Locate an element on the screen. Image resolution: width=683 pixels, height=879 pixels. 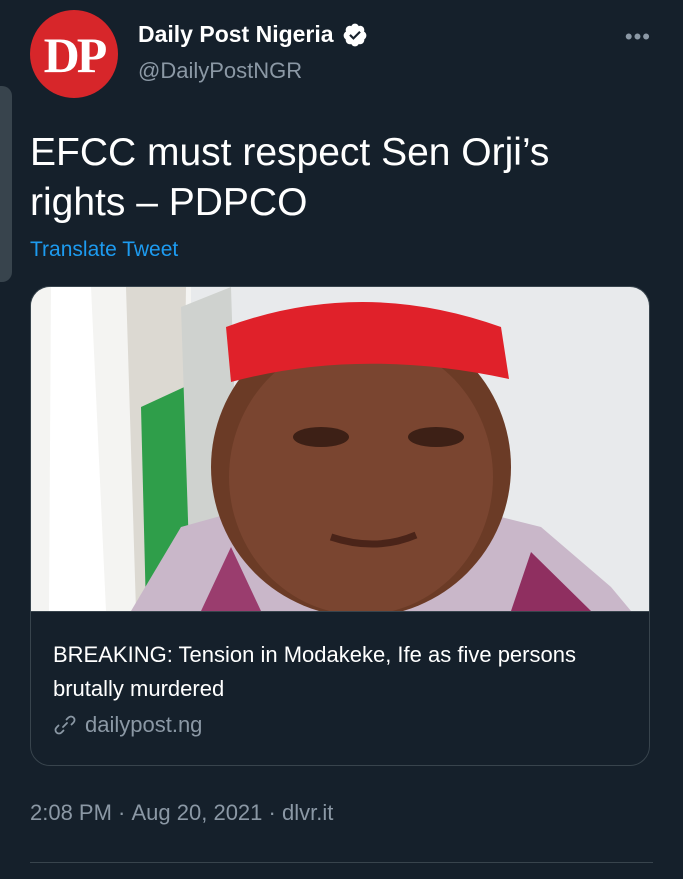
tweet-meta: 2:08 PM · Aug 20, 2021 · dlvr.it is located at coordinates (181, 813).